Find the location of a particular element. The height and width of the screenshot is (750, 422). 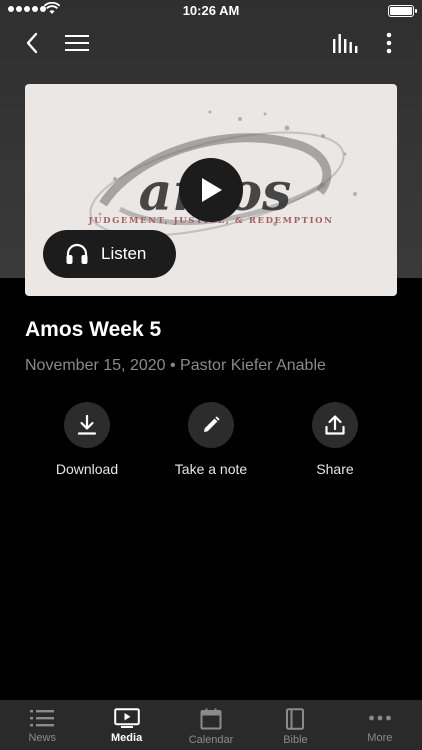

book-icon is located at coordinates (295, 719).